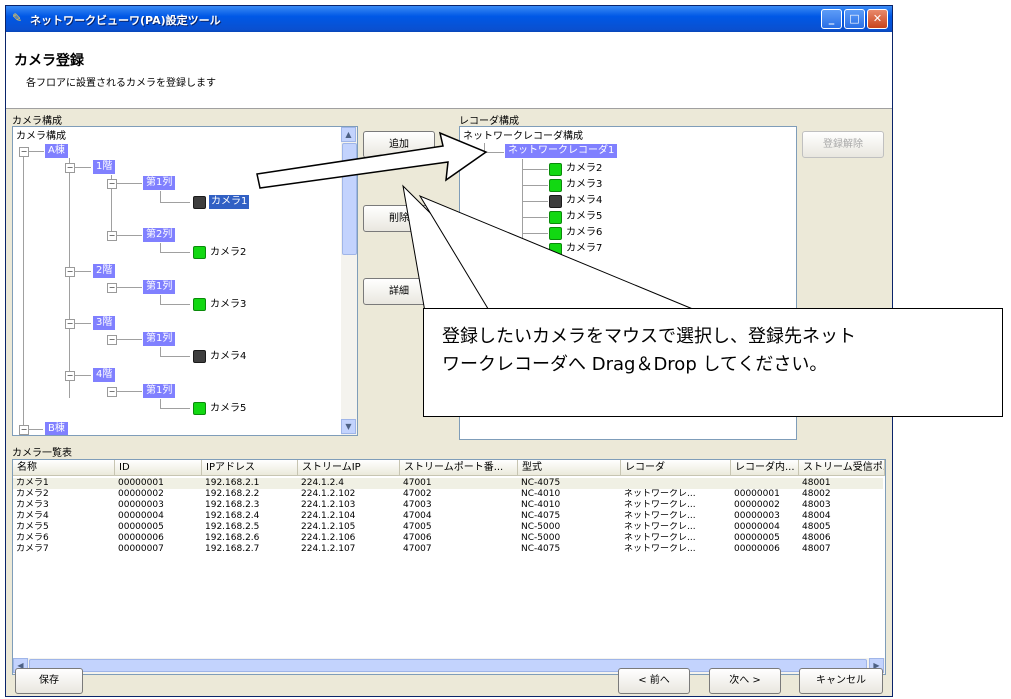  Describe the element at coordinates (372, 160) in the screenshot. I see `drag-arrow-icon` at that location.